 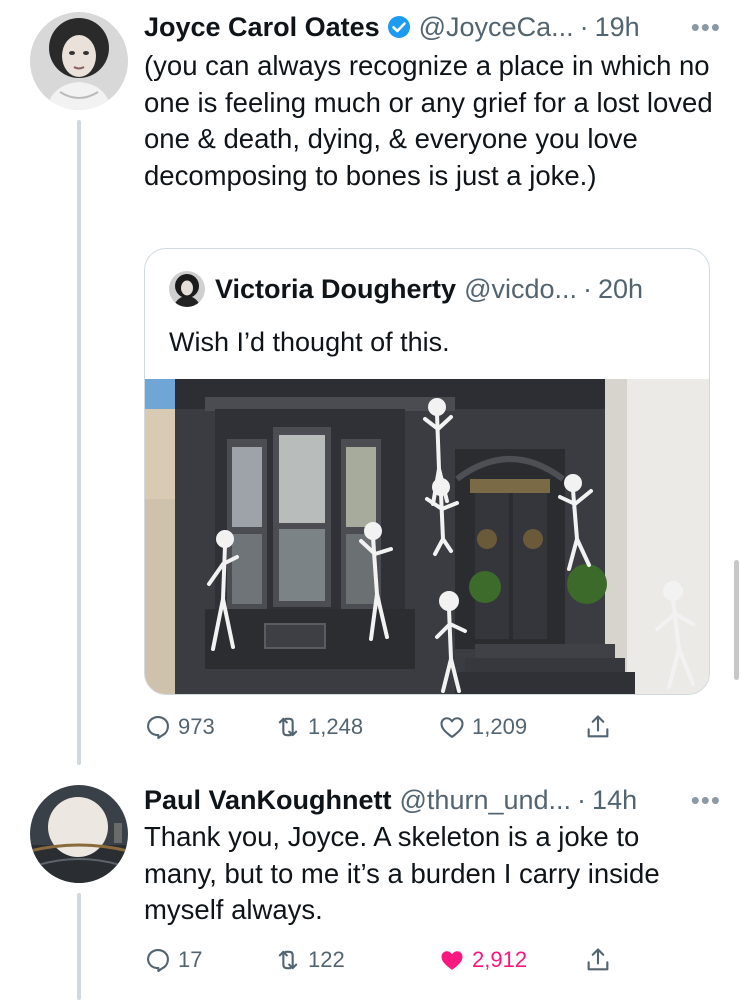 I want to click on like-filled-icon, so click(x=452, y=960).